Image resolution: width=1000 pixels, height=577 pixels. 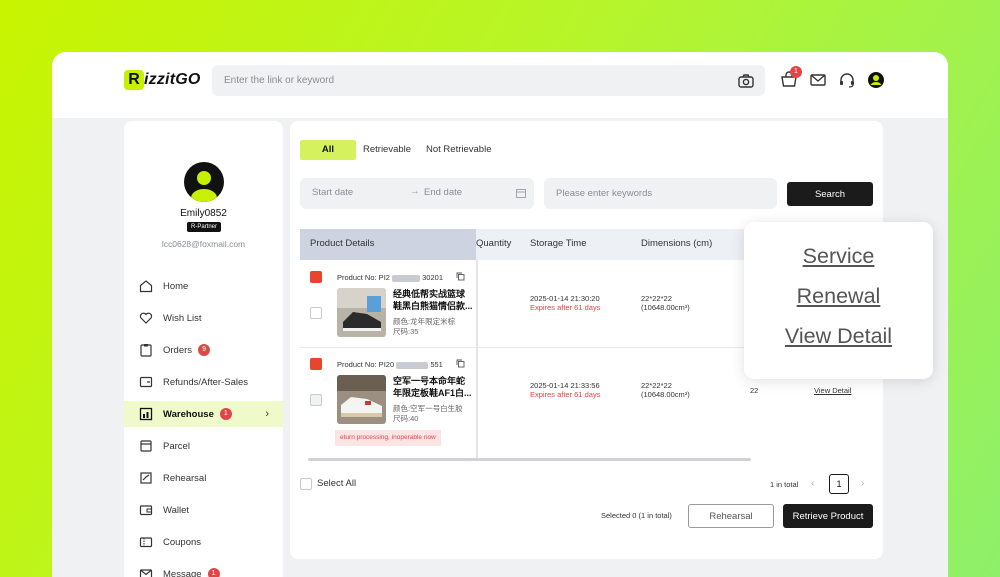 What do you see at coordinates (847, 80) in the screenshot?
I see `headset-icon` at bounding box center [847, 80].